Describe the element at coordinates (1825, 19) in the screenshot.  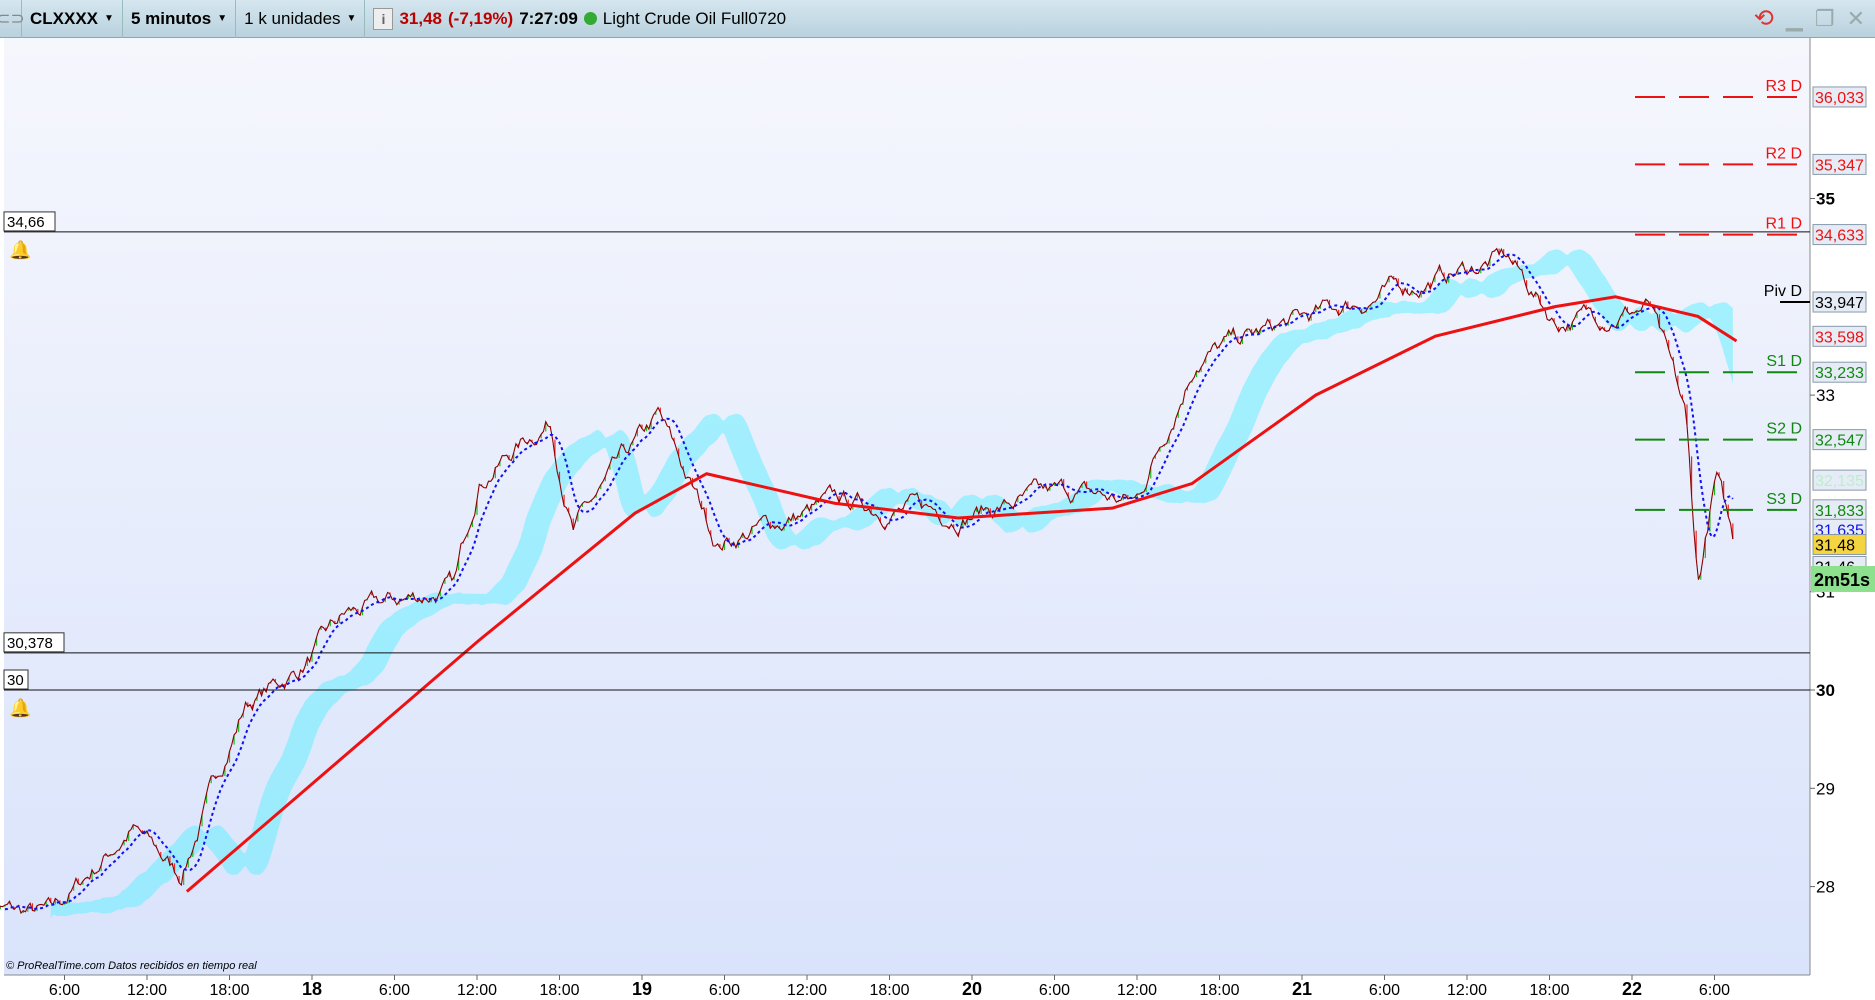
I see `restore-icon: ❐` at that location.